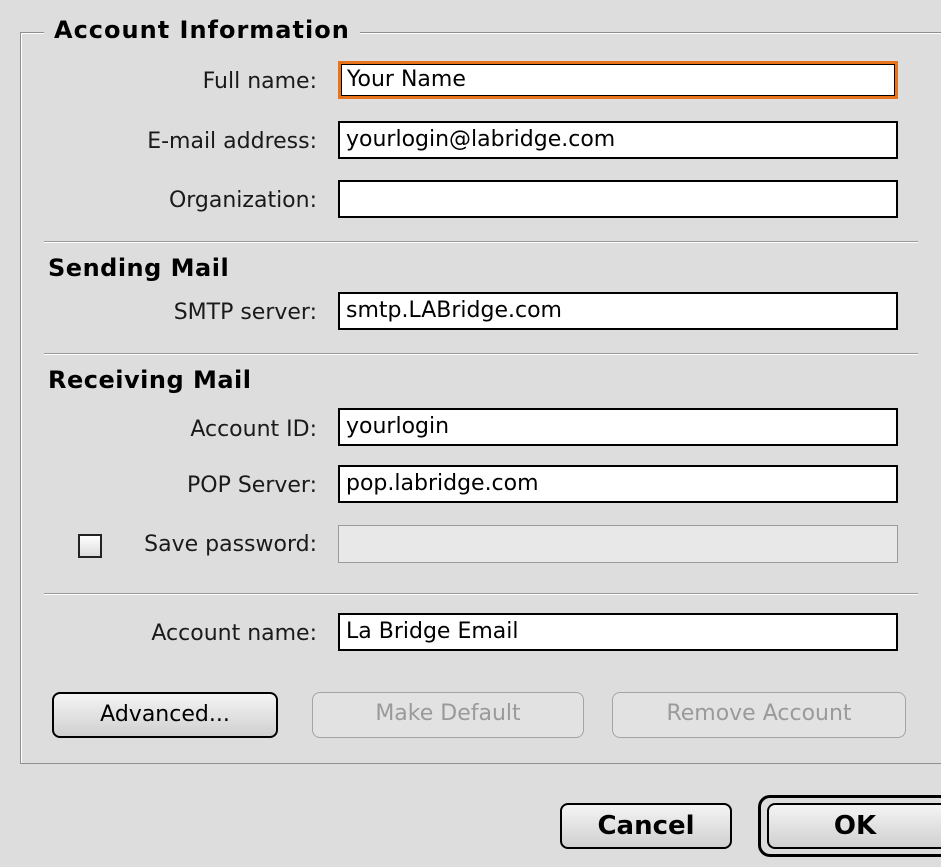 Image resolution: width=941 pixels, height=867 pixels. What do you see at coordinates (618, 199) in the screenshot?
I see `organization-field` at bounding box center [618, 199].